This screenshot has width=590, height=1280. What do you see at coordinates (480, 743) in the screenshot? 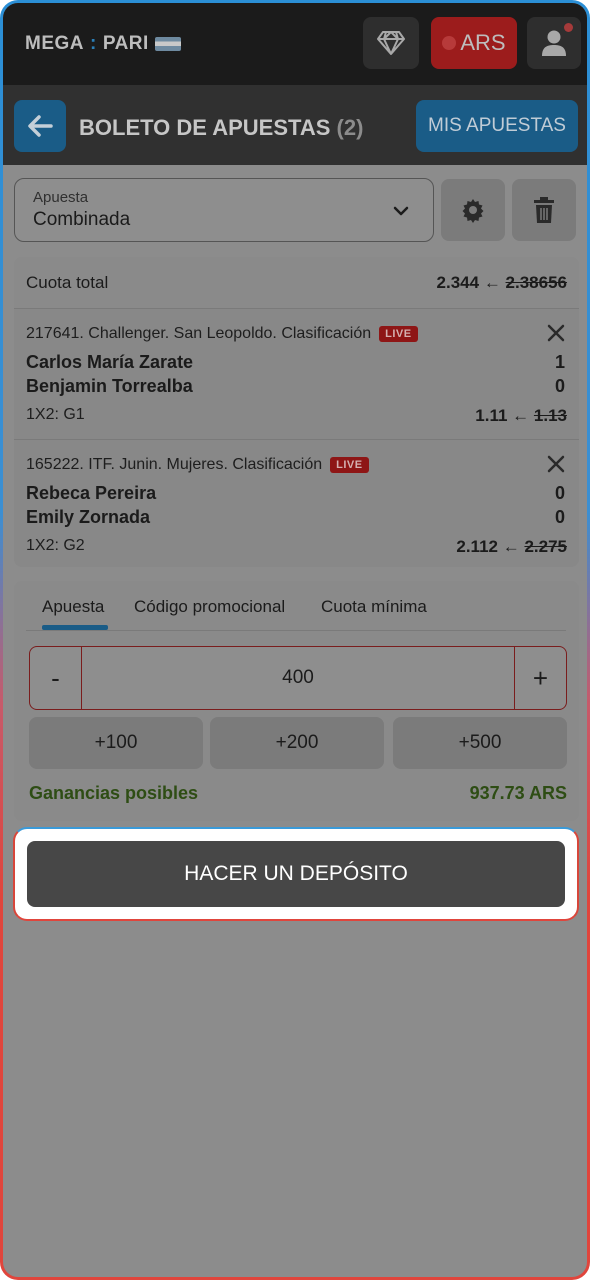
I see `quick-add-500-button: +500` at bounding box center [480, 743].